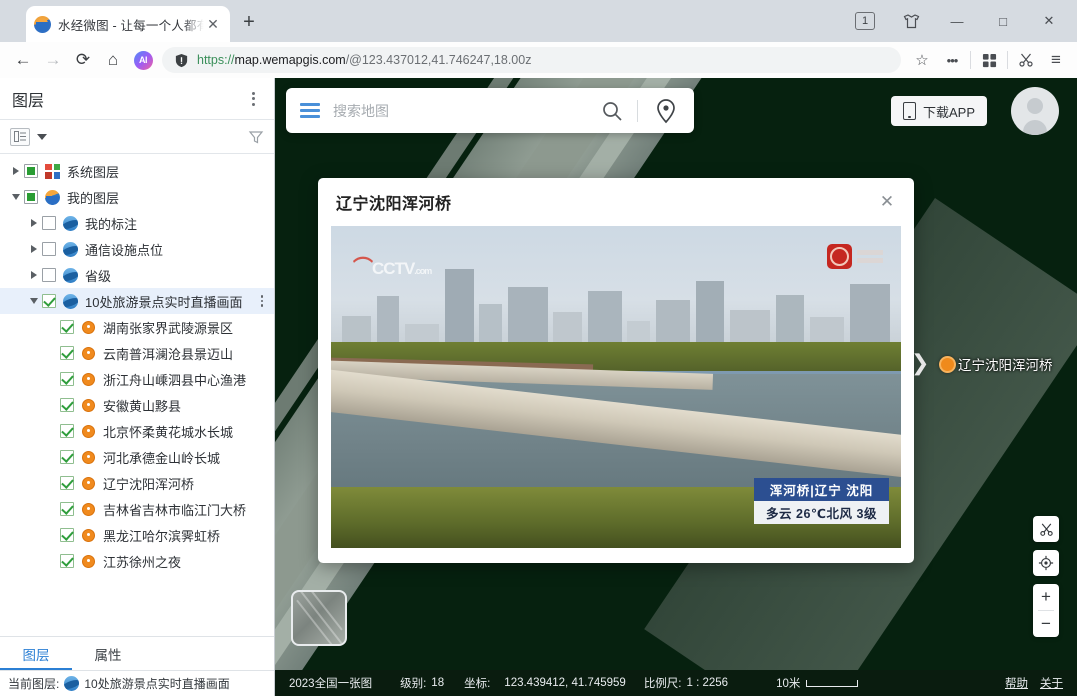 Image resolution: width=1077 pixels, height=696 pixels. Describe the element at coordinates (137, 223) in the screenshot. I see `layer-row: 我的标注` at that location.